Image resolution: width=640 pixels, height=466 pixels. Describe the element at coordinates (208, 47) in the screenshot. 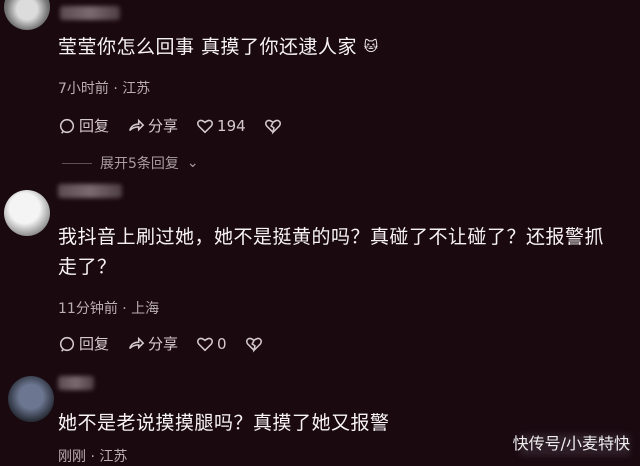

I see `comment-content: 莹莹你怎么回事 真摸了你还逮人家` at that location.